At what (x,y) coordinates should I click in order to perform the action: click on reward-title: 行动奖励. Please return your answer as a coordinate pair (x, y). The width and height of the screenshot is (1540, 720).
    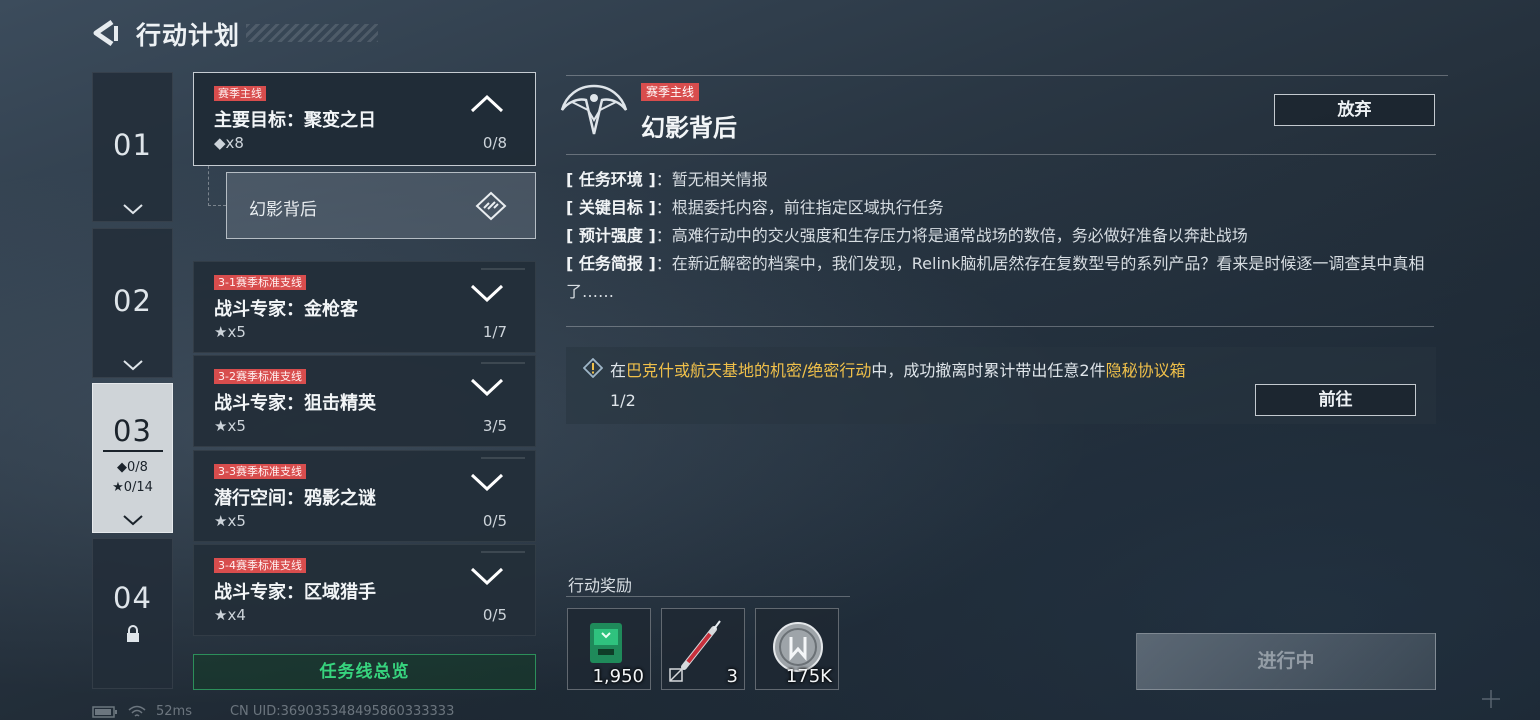
    Looking at the image, I should click on (600, 585).